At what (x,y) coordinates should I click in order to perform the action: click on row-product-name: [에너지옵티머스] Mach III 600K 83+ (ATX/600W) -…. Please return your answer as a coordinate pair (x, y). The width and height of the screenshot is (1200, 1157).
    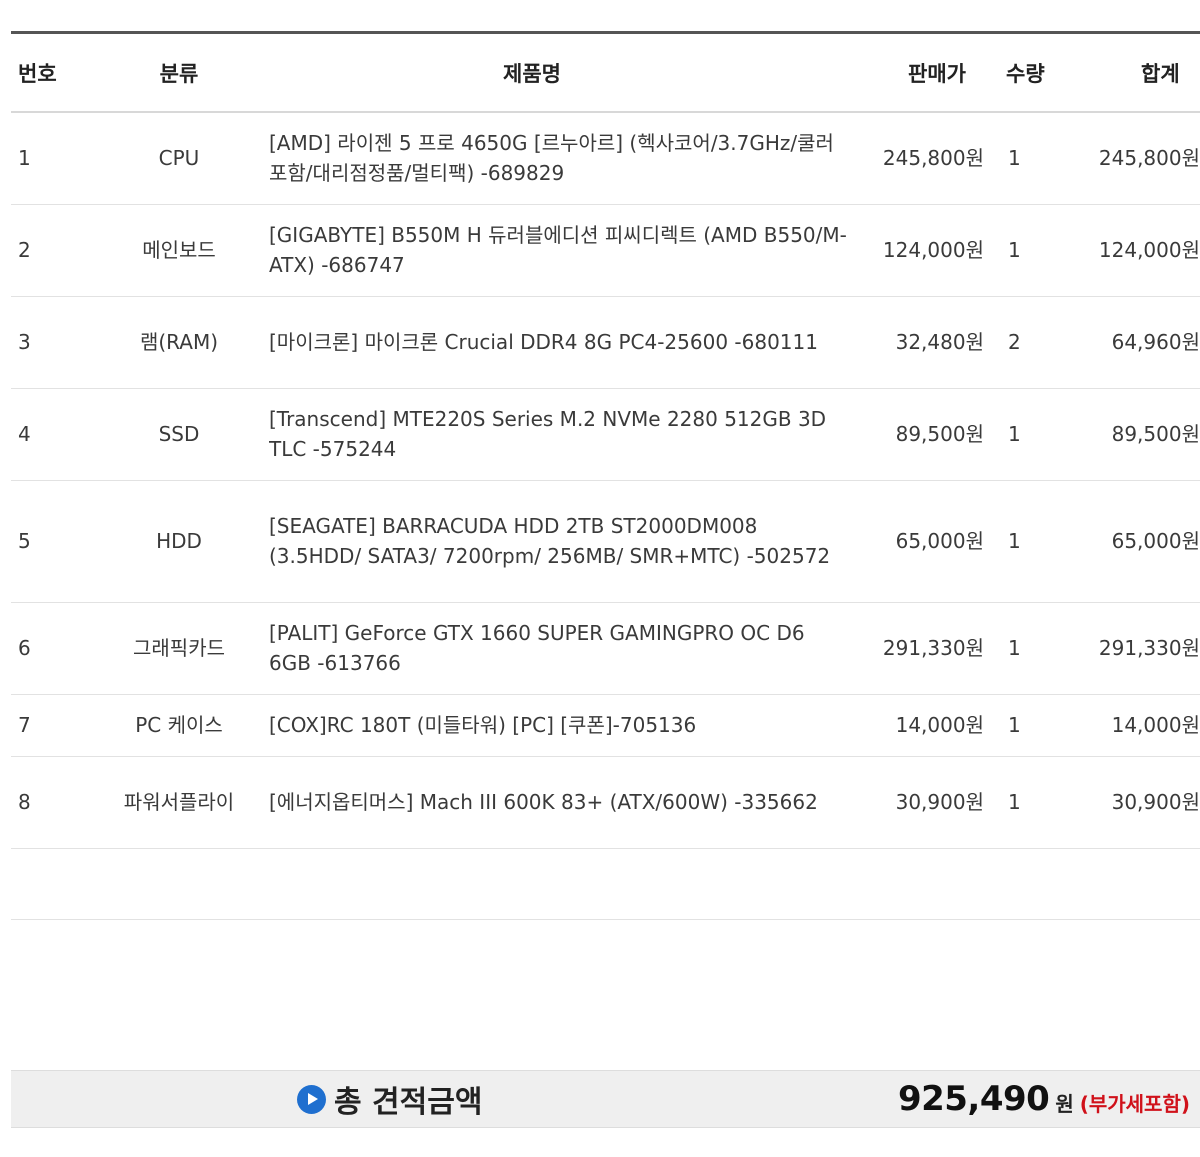
    Looking at the image, I should click on (563, 802).